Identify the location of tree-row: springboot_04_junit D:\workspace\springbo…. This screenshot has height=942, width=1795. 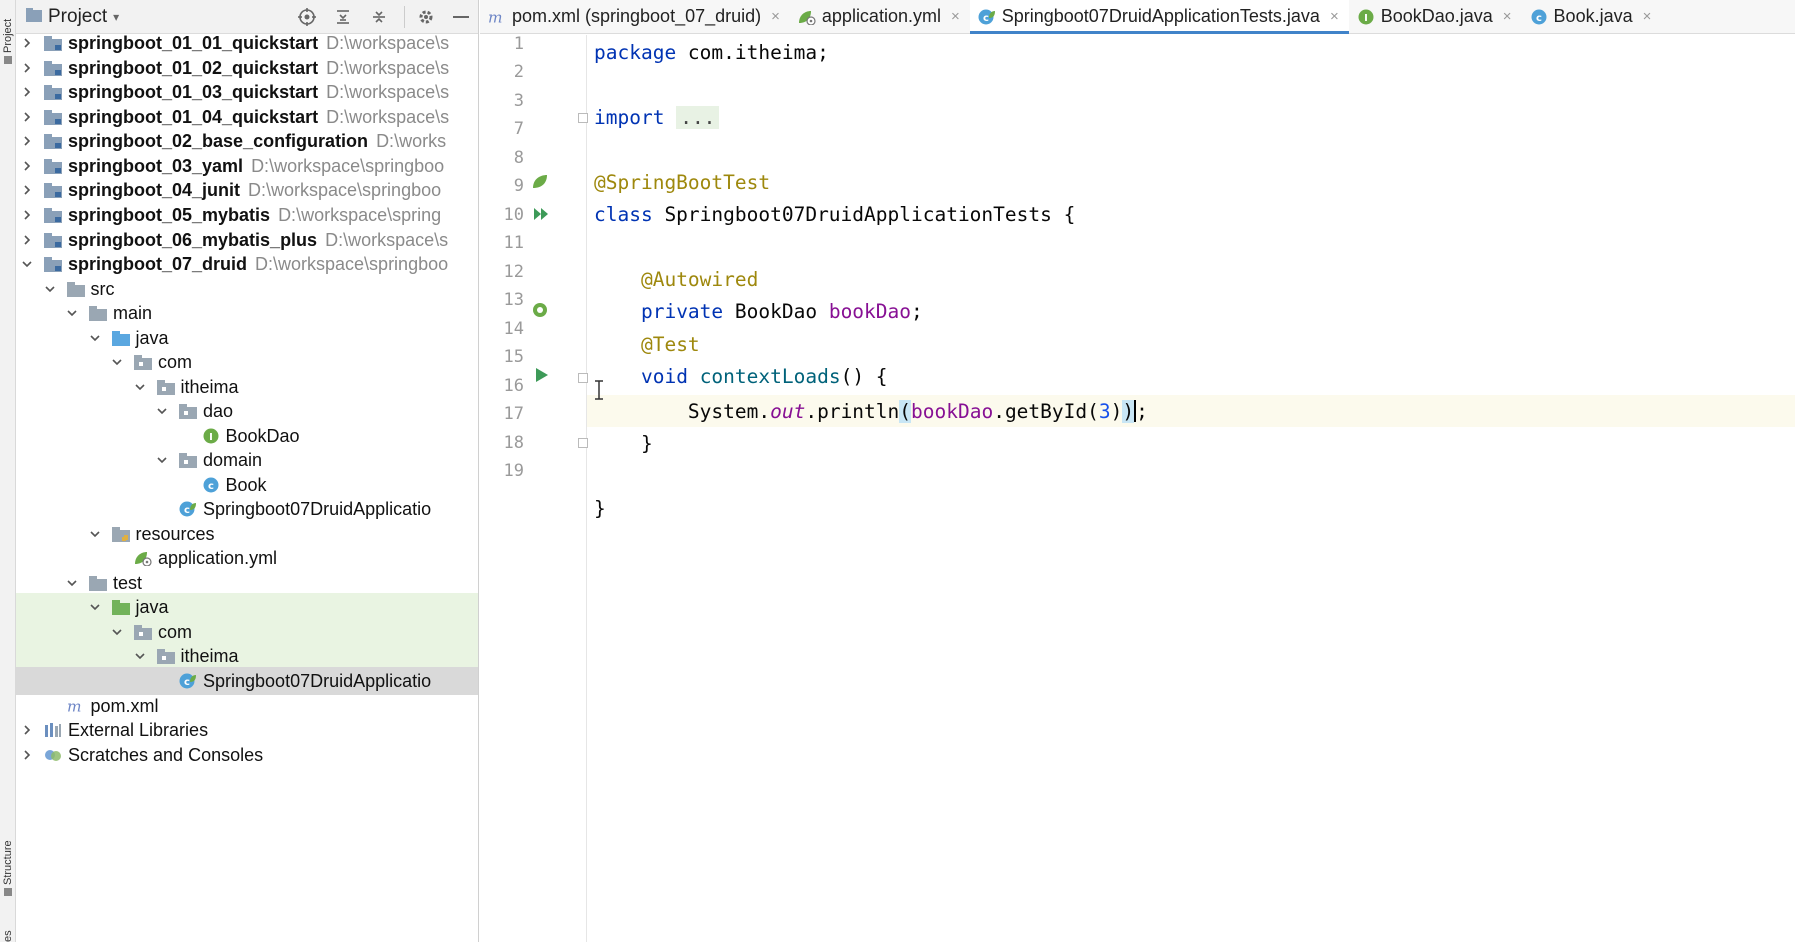
(247, 190).